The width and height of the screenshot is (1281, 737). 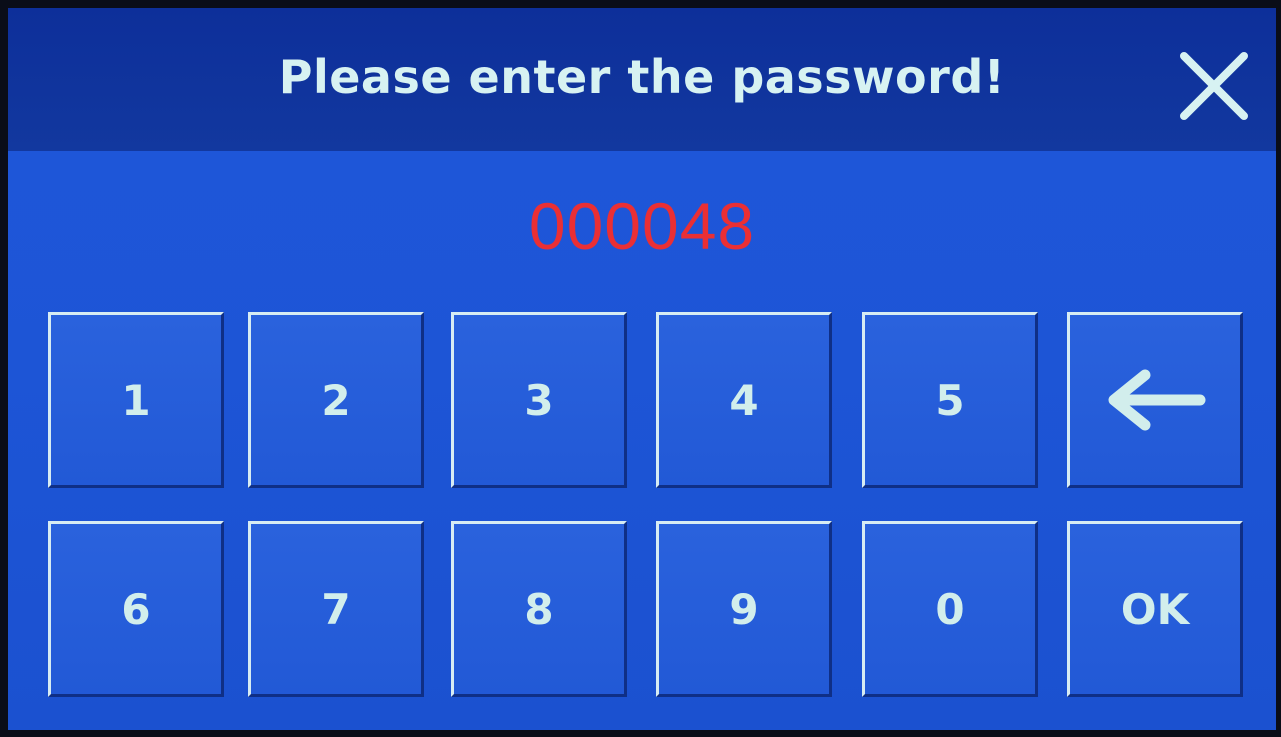 I want to click on key-4: 4, so click(x=744, y=400).